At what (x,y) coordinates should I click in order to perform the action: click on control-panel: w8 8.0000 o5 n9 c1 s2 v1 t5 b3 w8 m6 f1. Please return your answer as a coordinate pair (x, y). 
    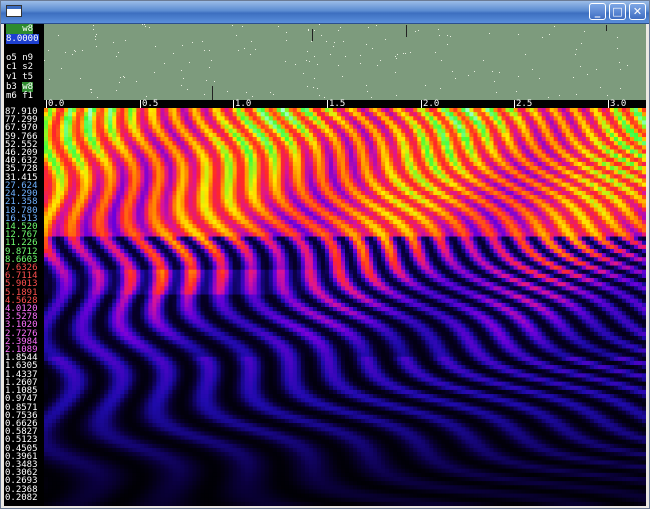
    Looking at the image, I should click on (24, 63).